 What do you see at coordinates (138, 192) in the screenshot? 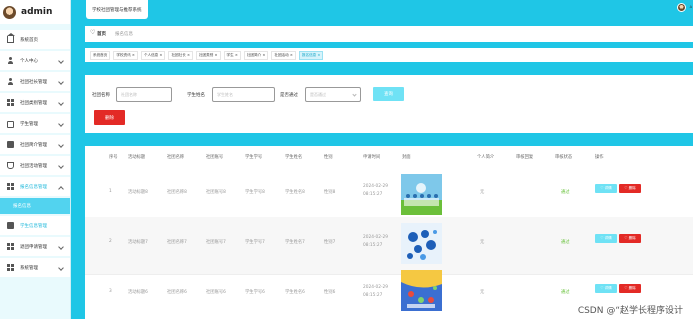
I see `cell-activity-title: 活动标题8` at bounding box center [138, 192].